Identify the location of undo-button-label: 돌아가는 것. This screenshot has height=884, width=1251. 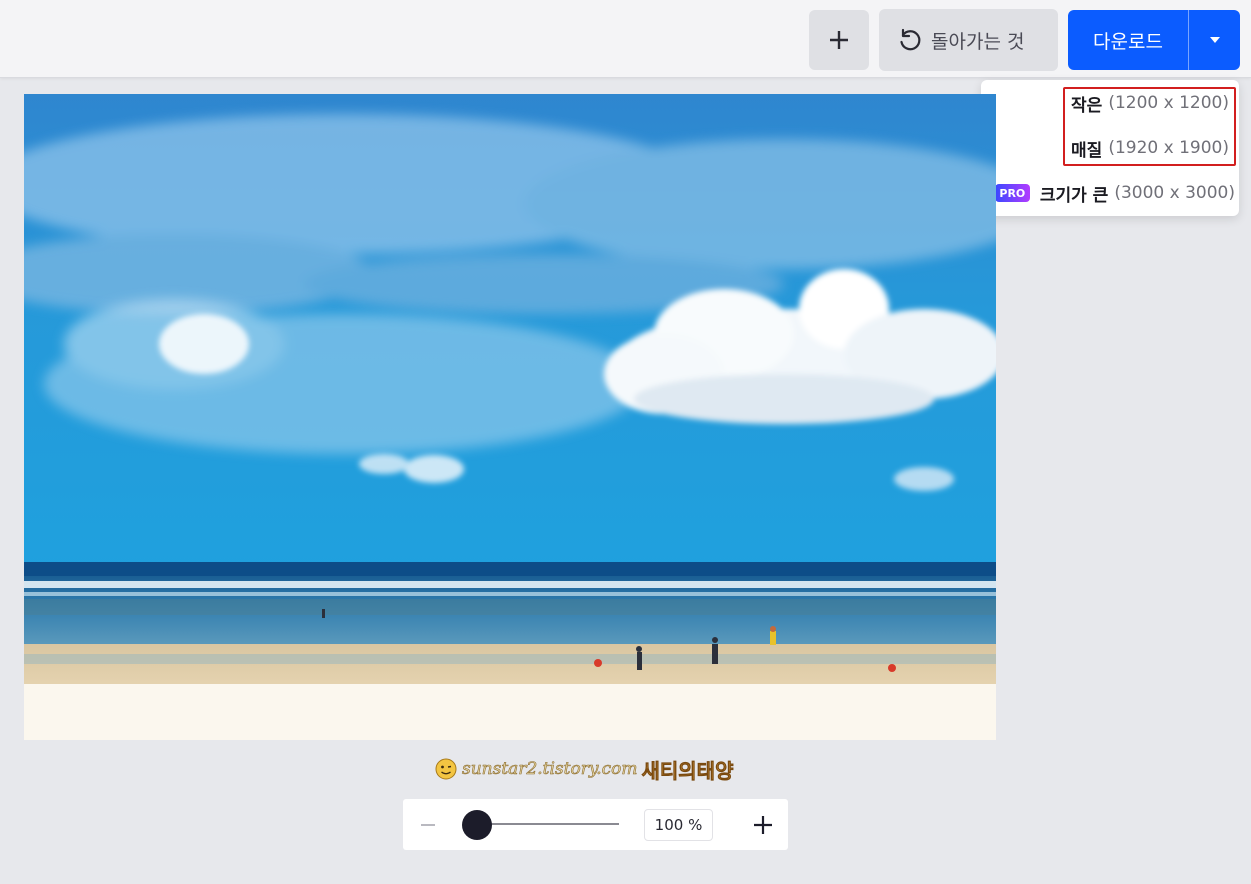
(978, 41).